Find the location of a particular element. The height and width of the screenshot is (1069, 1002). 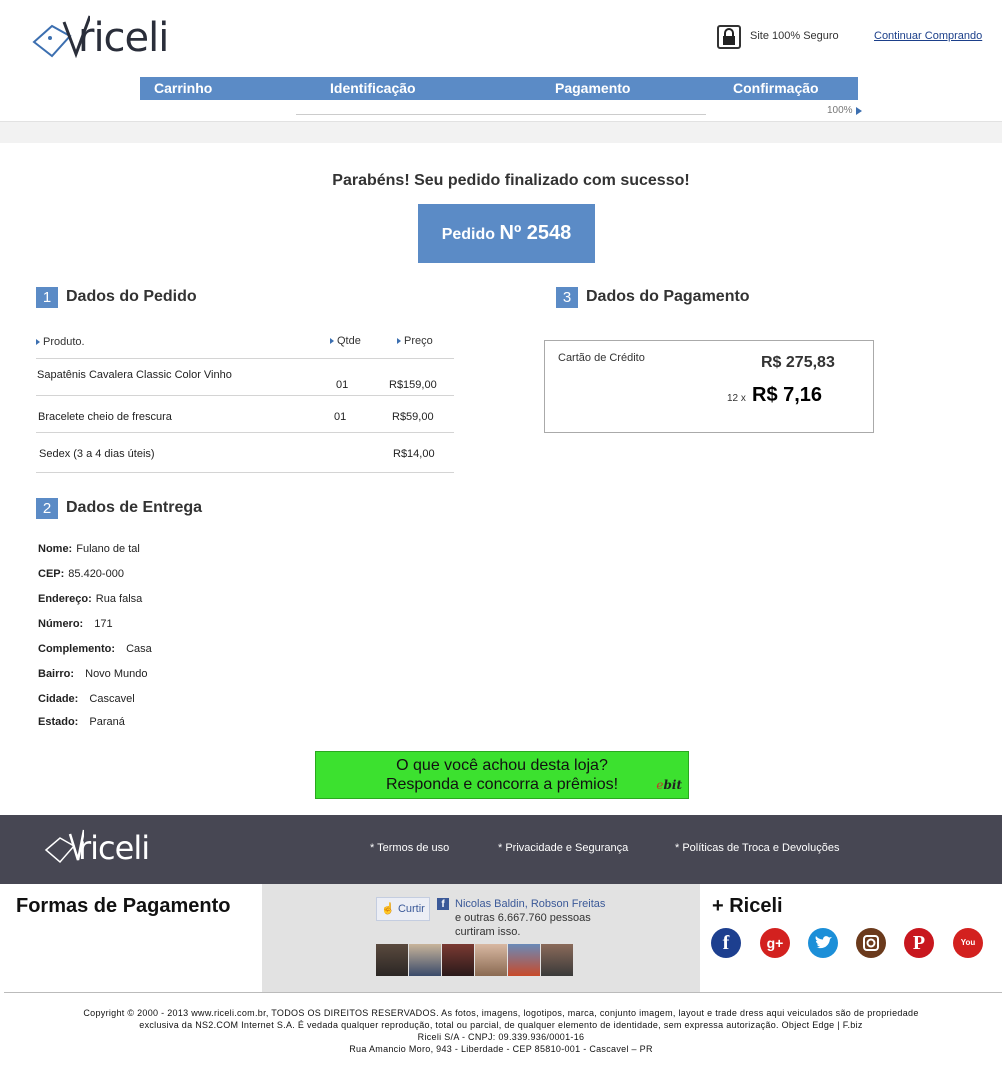

facebook-avatars is located at coordinates (476, 960).